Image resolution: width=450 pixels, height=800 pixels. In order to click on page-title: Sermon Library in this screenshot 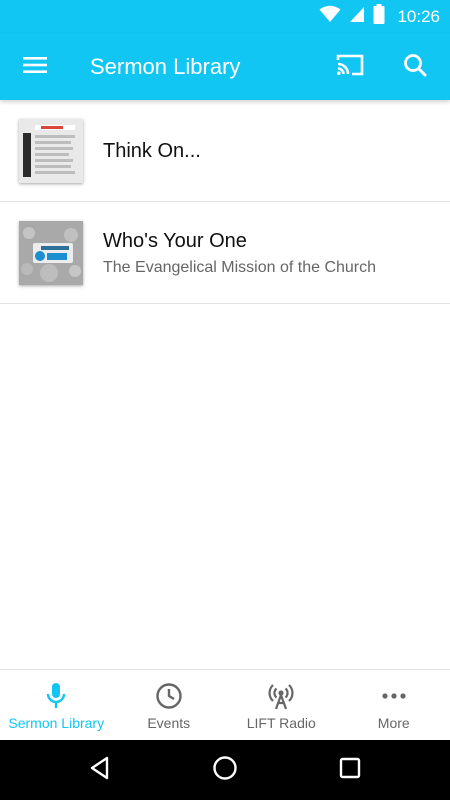, I will do `click(165, 66)`.